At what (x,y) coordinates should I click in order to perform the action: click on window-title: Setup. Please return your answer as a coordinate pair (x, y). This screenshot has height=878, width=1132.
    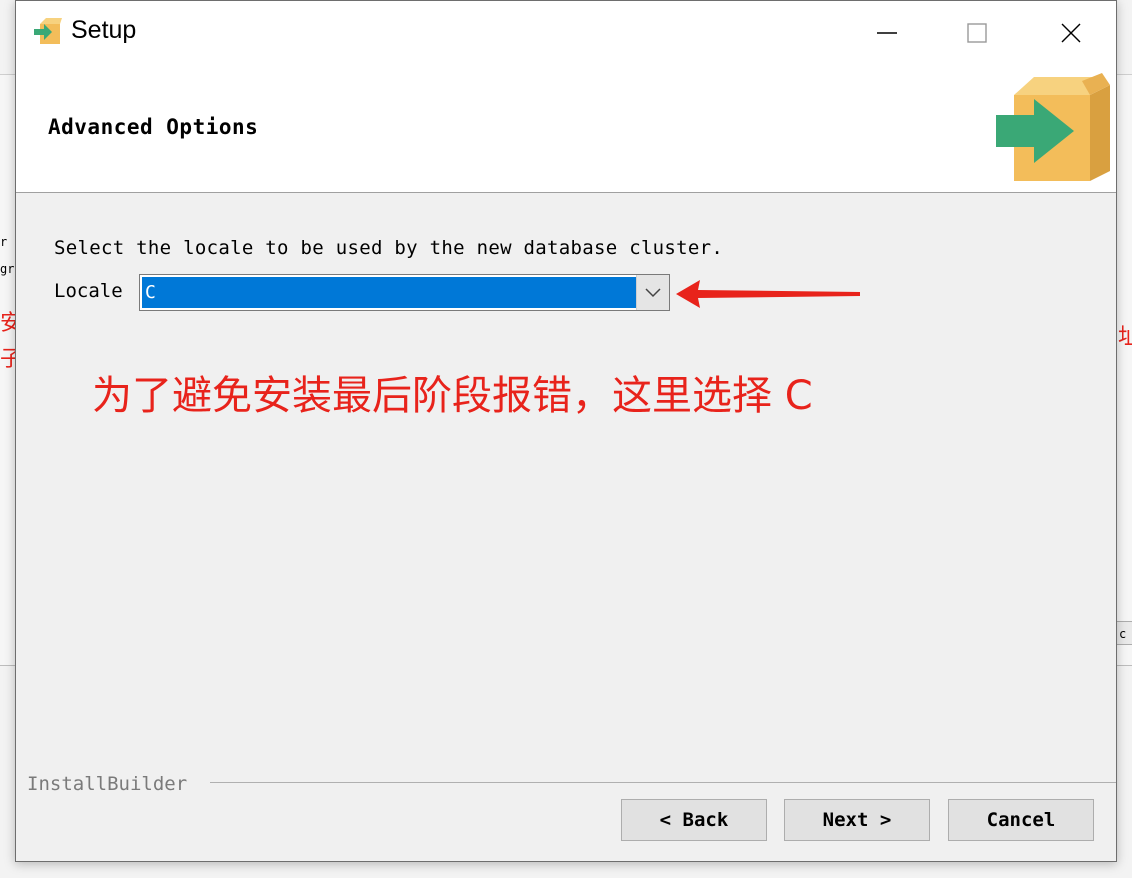
    Looking at the image, I should click on (104, 30).